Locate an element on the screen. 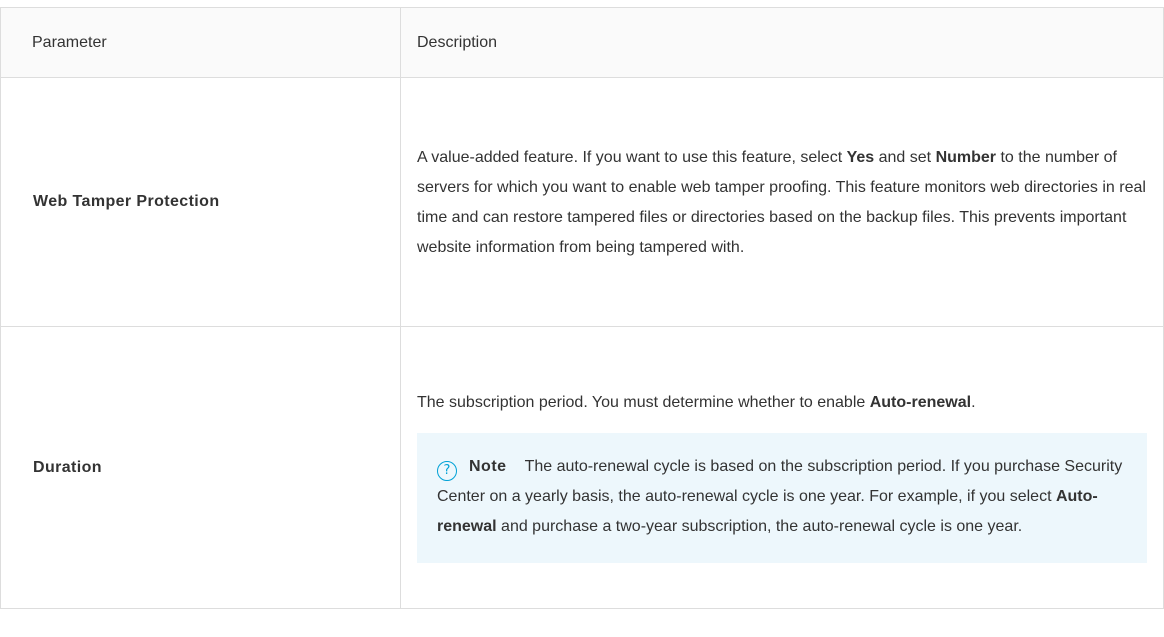 Image resolution: width=1164 pixels, height=637 pixels. description-text: and set is located at coordinates (905, 157).